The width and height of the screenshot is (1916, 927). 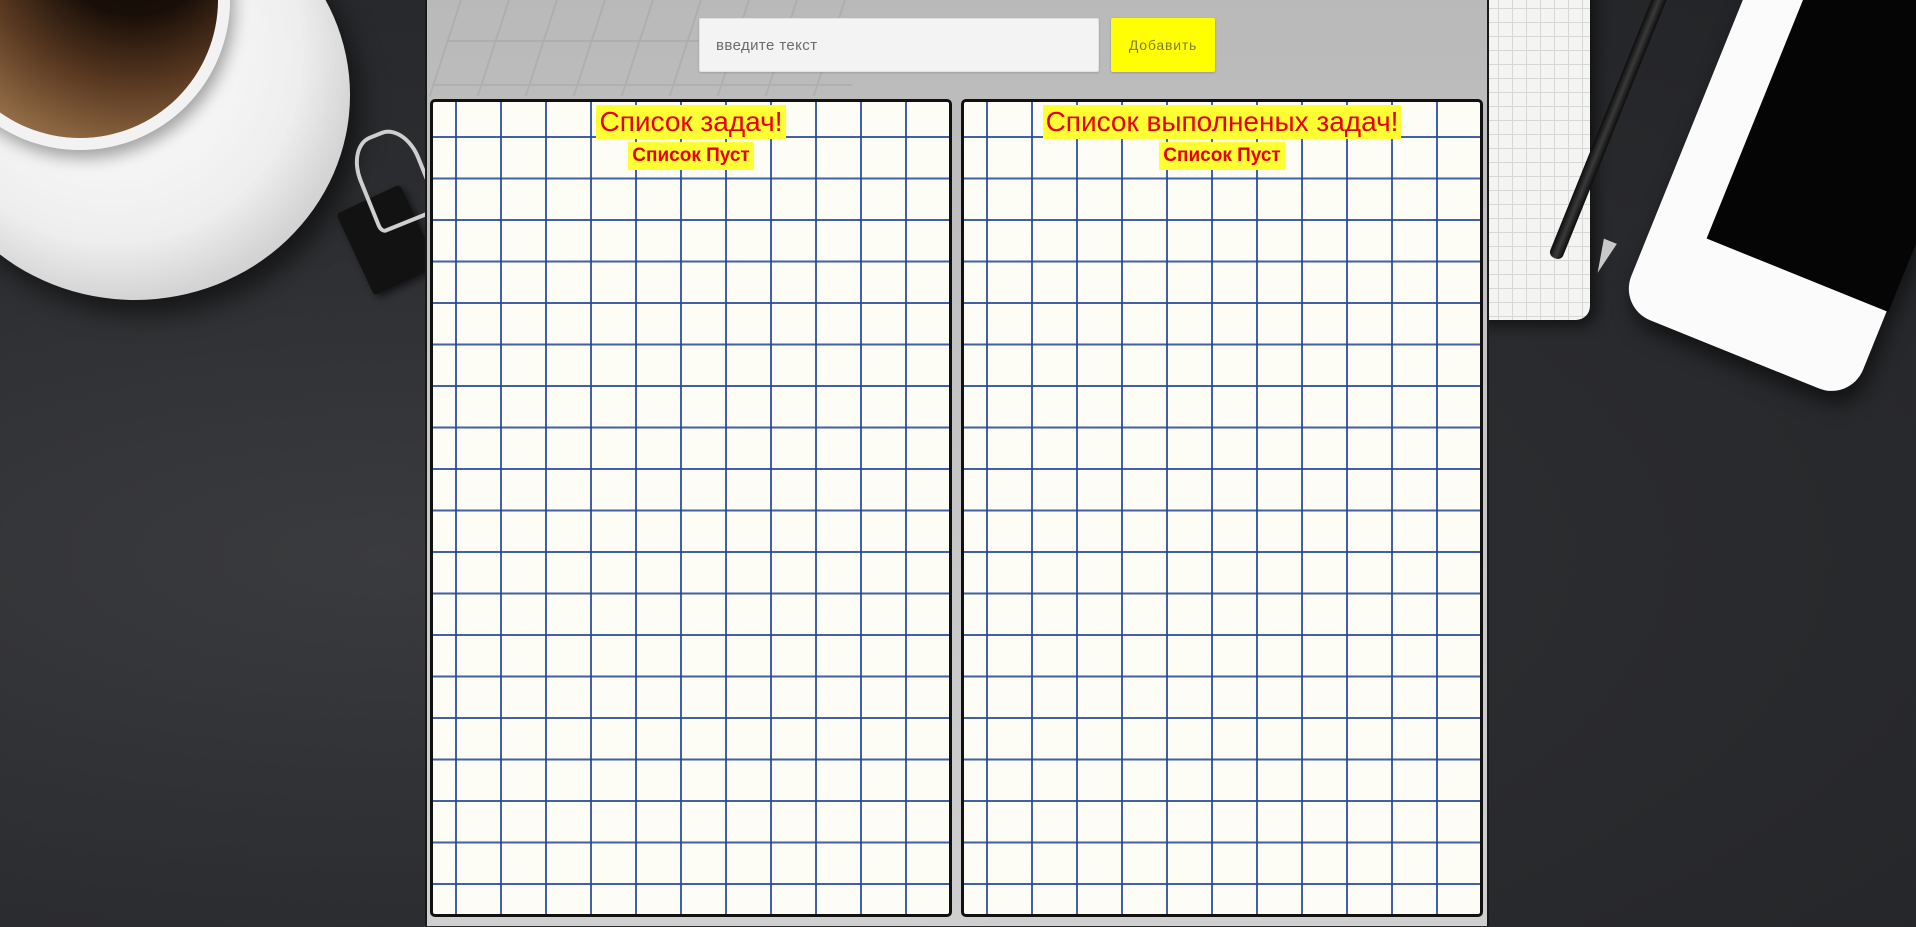 What do you see at coordinates (691, 122) in the screenshot?
I see `todo-list-title: Список задач!` at bounding box center [691, 122].